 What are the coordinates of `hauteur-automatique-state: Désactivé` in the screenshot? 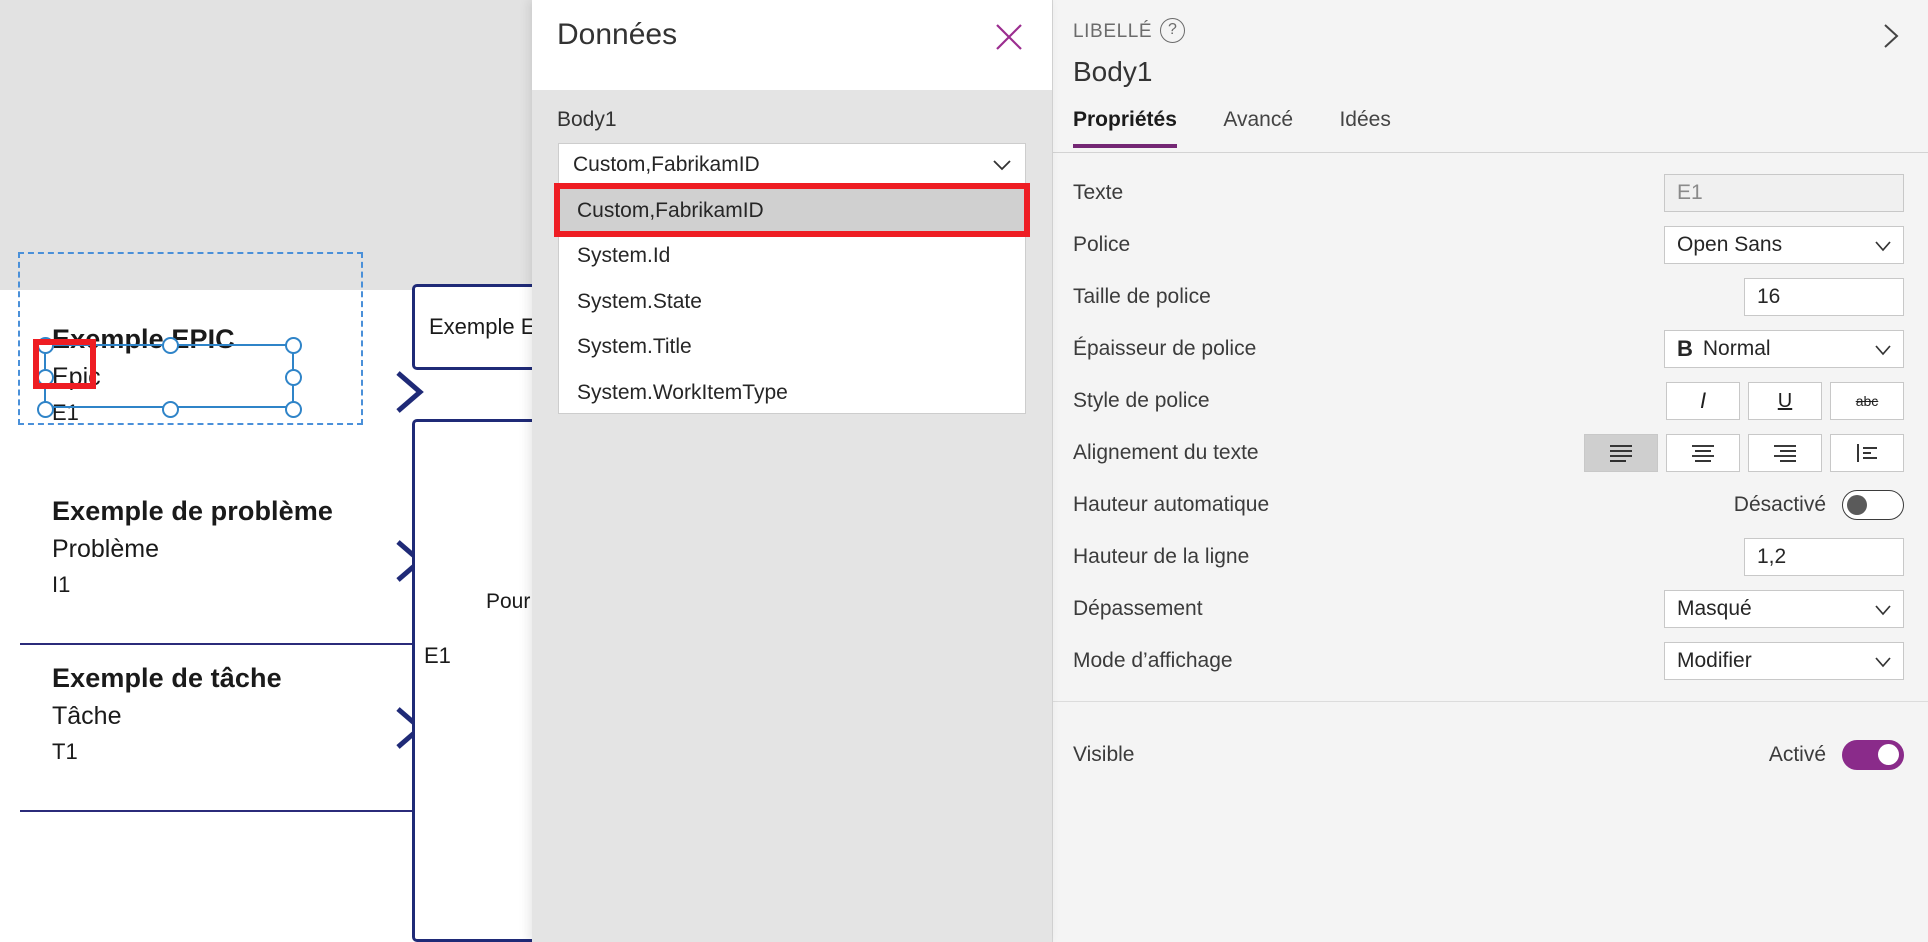 It's located at (1779, 504).